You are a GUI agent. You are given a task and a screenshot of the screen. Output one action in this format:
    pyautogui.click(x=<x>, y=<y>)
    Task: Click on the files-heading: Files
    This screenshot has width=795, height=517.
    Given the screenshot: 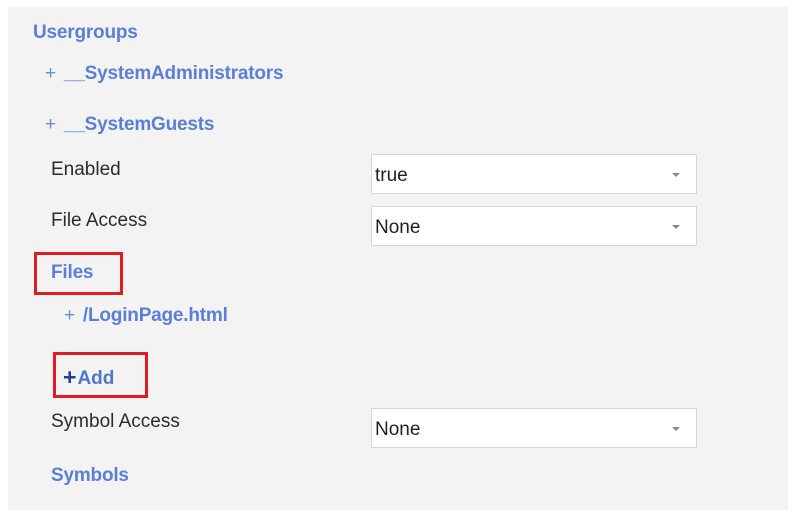 What is the action you would take?
    pyautogui.click(x=72, y=272)
    